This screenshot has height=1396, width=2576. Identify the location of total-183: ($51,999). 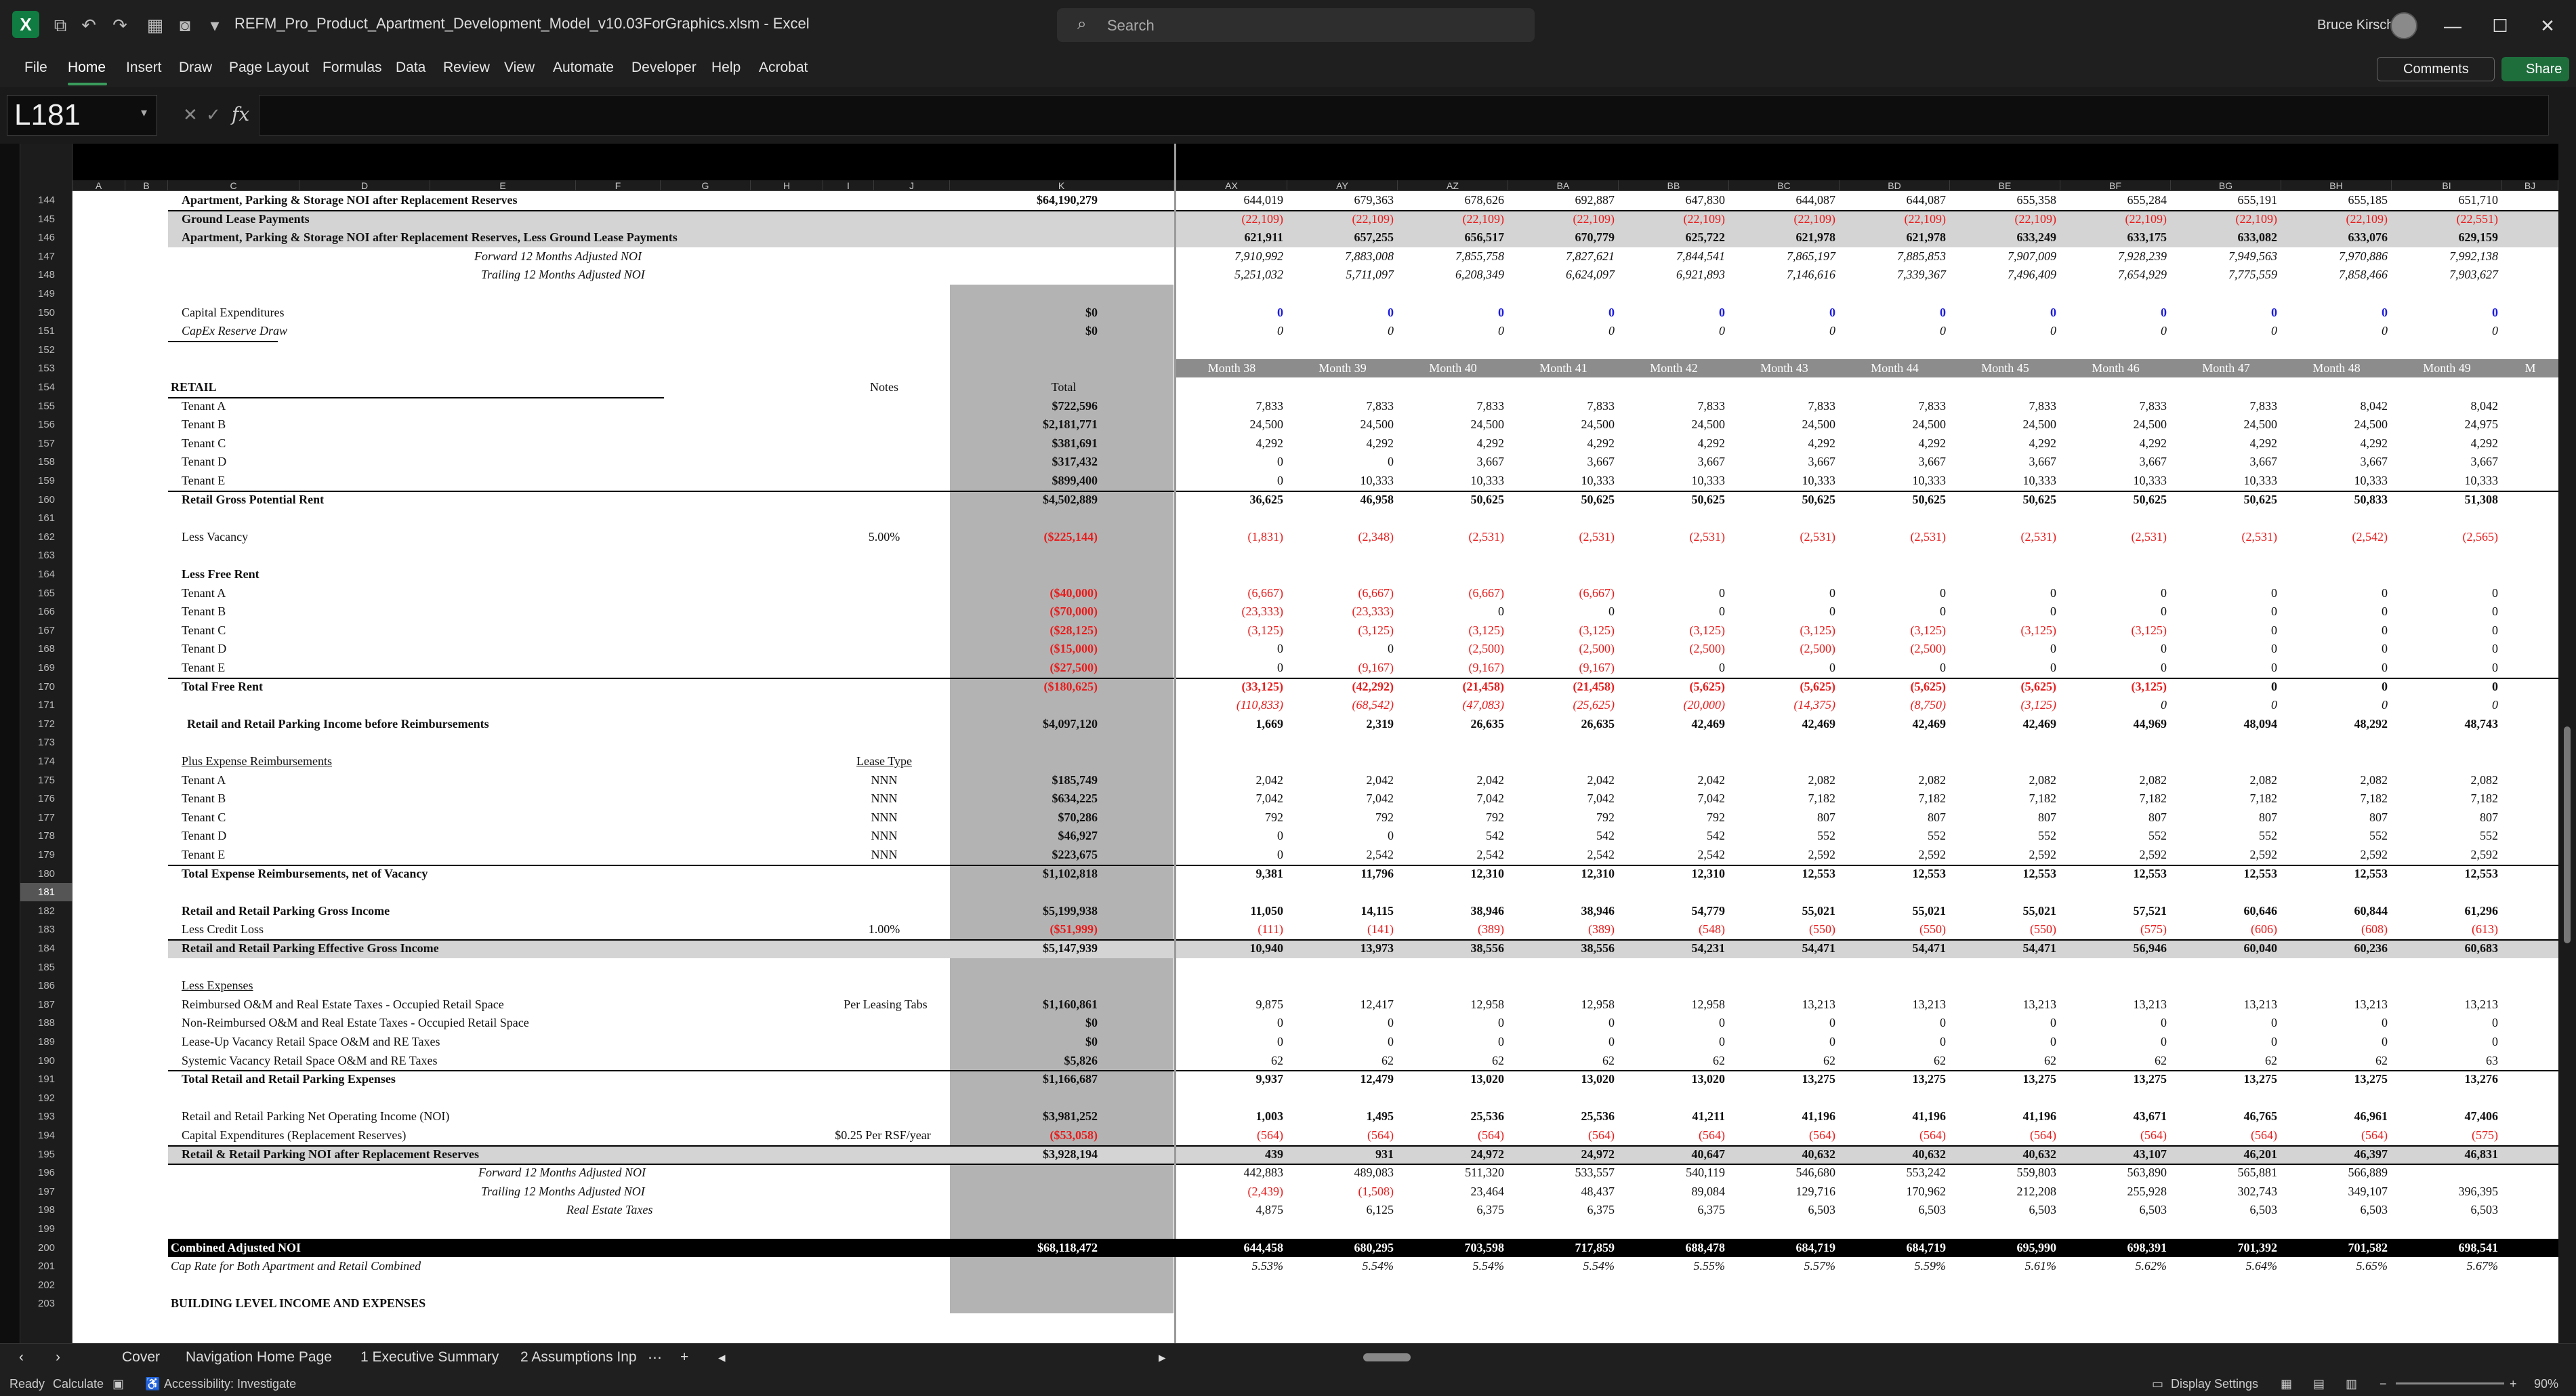
(1024, 929).